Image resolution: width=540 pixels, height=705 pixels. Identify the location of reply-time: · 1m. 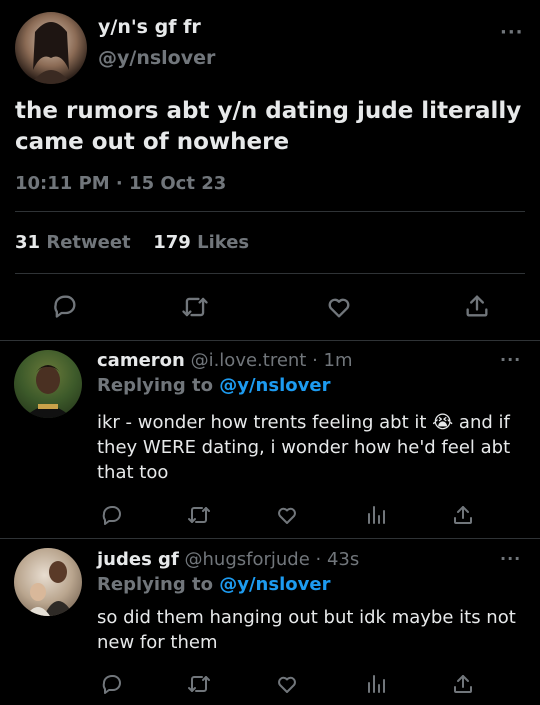
(332, 360).